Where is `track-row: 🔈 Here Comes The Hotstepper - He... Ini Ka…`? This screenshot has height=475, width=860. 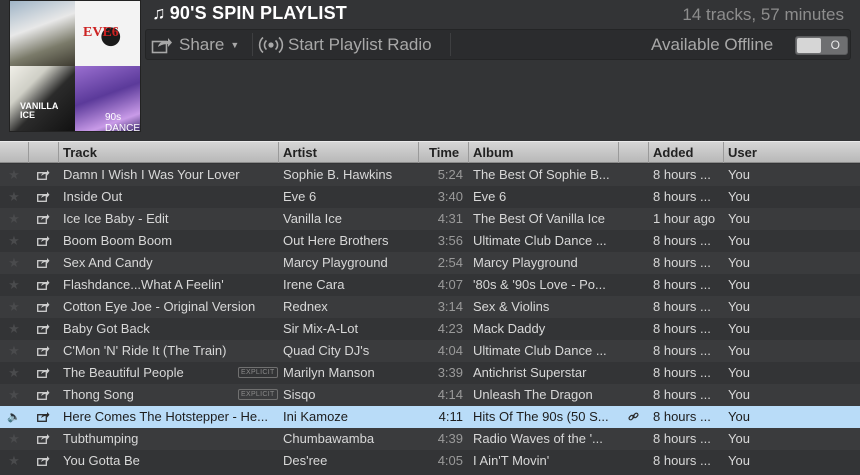
track-row: 🔈 Here Comes The Hotstepper - He... Ini Ka… is located at coordinates (430, 417).